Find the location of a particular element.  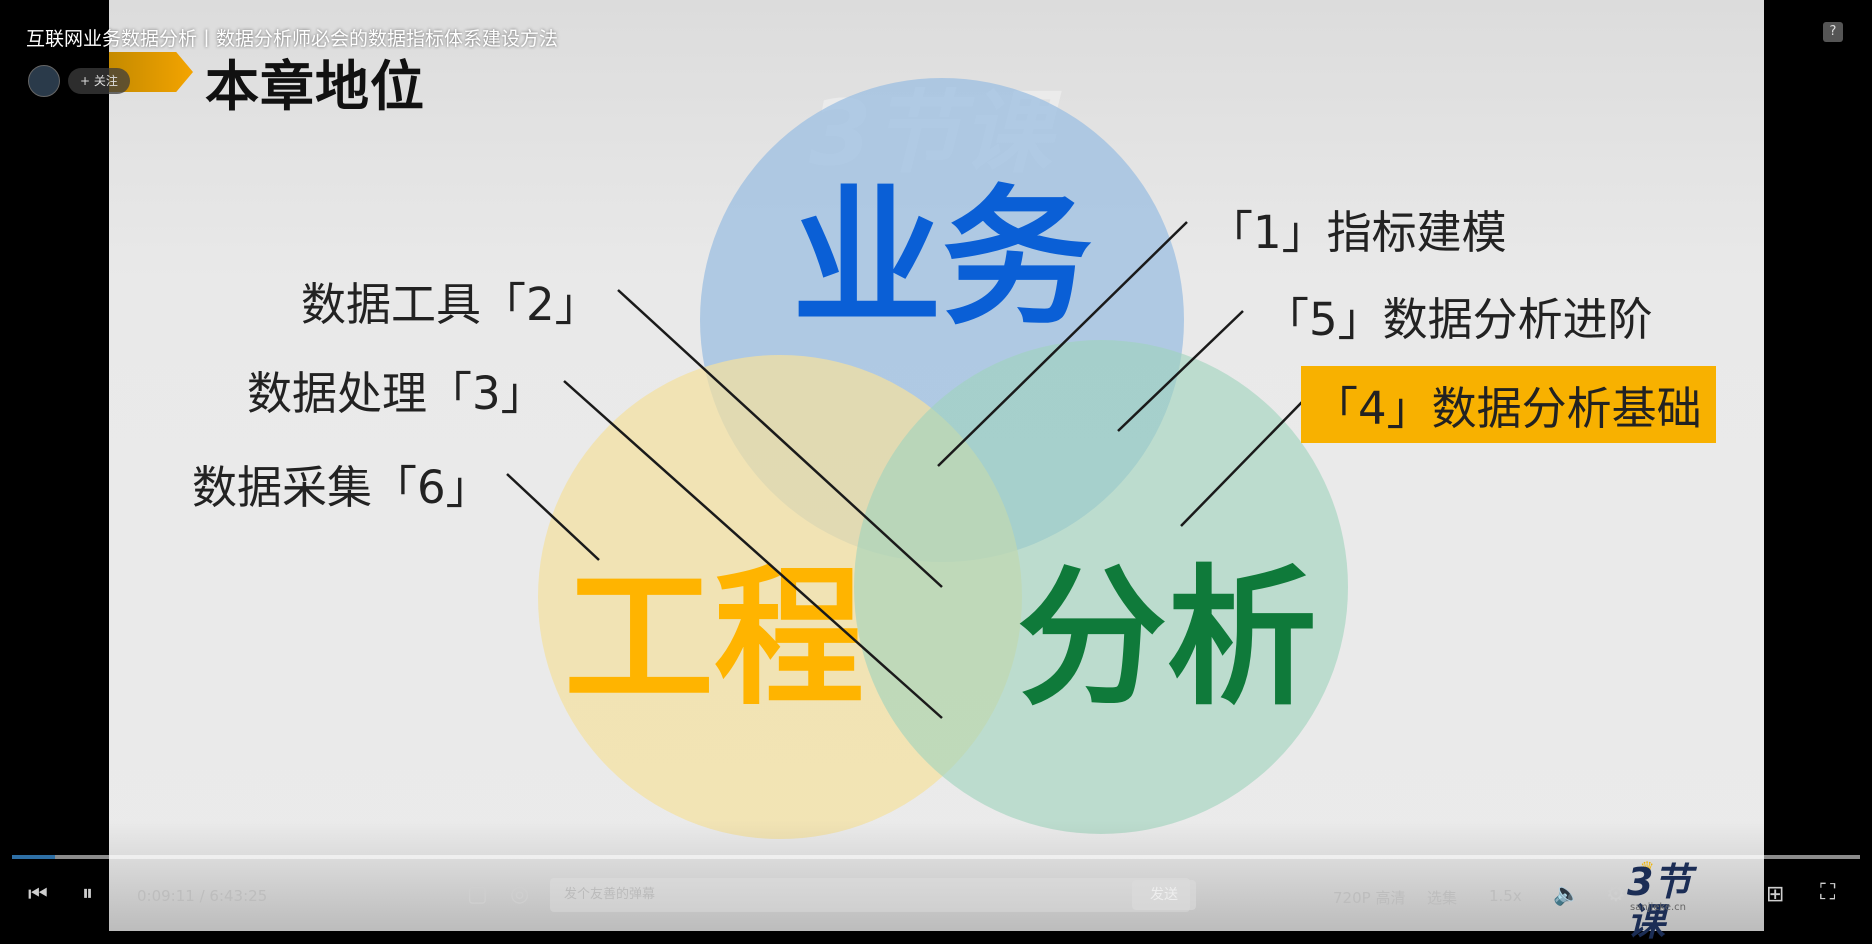

analysis-circle-label: 分析 is located at coordinates (1167, 639).